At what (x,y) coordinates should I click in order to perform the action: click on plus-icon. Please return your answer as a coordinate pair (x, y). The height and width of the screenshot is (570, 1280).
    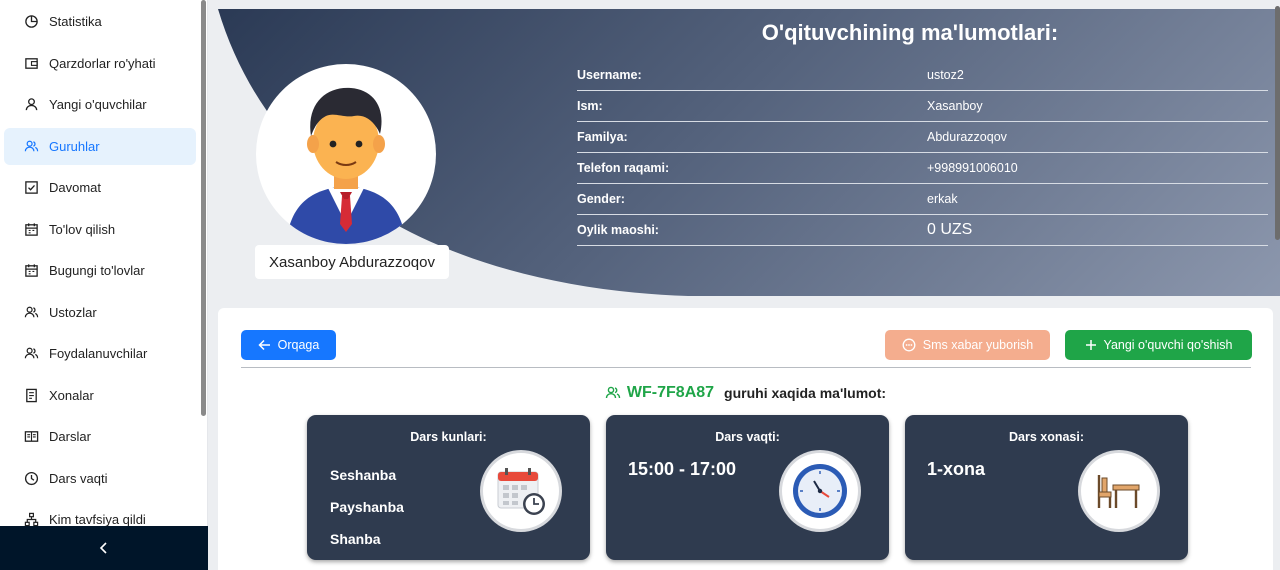
    Looking at the image, I should click on (1090, 345).